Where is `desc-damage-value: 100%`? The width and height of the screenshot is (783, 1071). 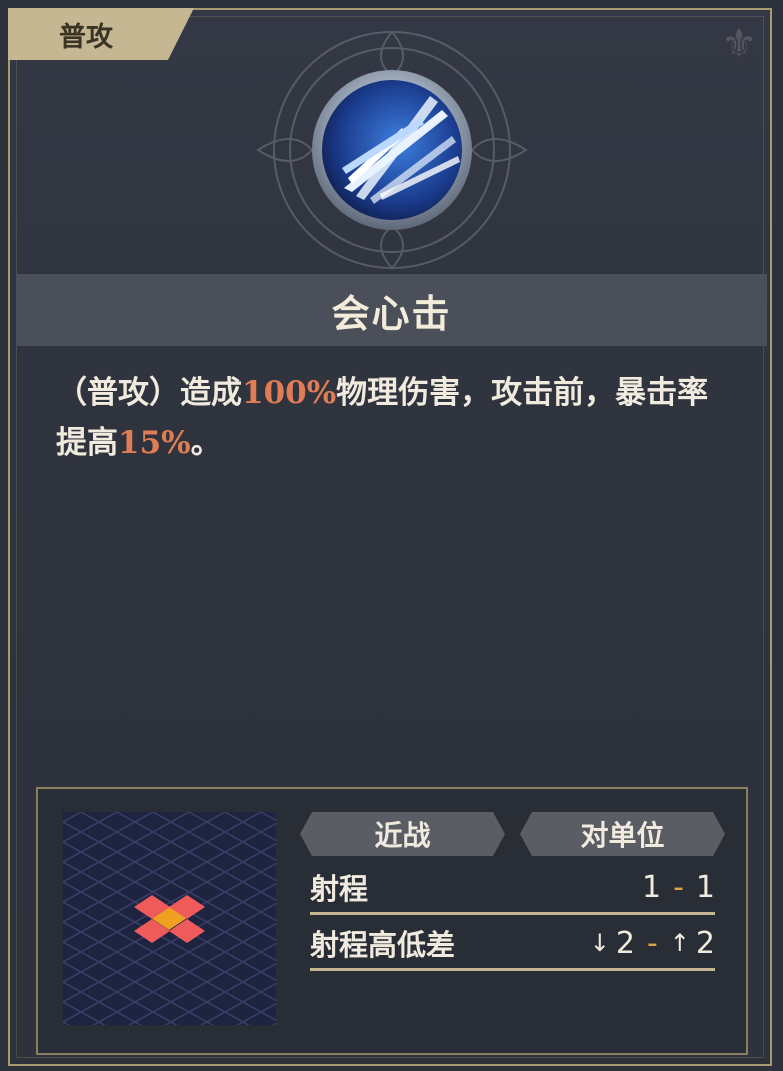 desc-damage-value: 100% is located at coordinates (289, 393).